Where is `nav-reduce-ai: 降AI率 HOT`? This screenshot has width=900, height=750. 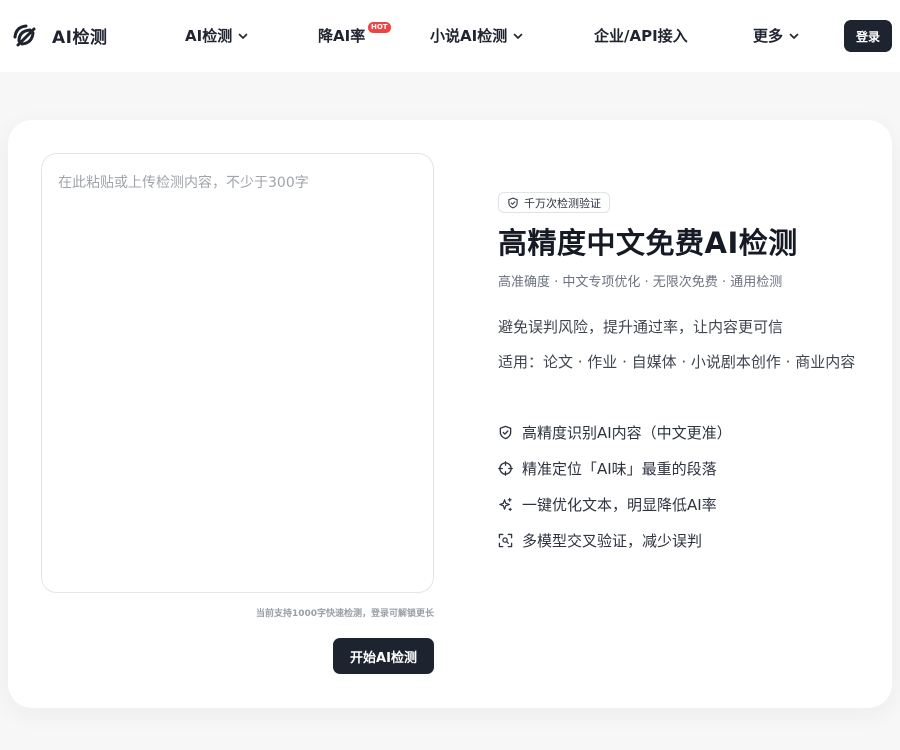 nav-reduce-ai: 降AI率 HOT is located at coordinates (354, 34).